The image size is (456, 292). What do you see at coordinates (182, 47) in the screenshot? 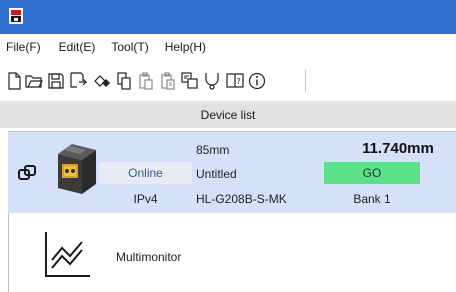
I see `menu-help: Help(H)` at bounding box center [182, 47].